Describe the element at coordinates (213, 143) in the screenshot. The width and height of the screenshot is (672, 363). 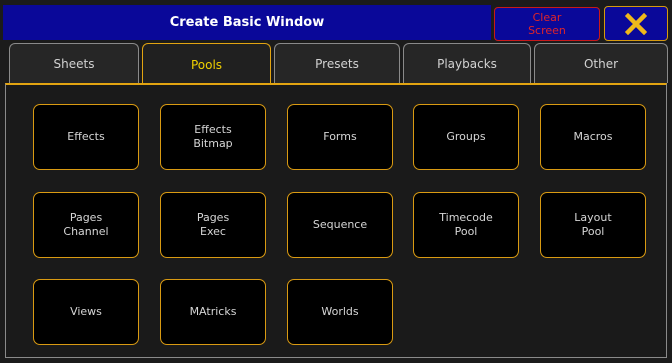
I see `pool-label-line2: Bitmap` at that location.